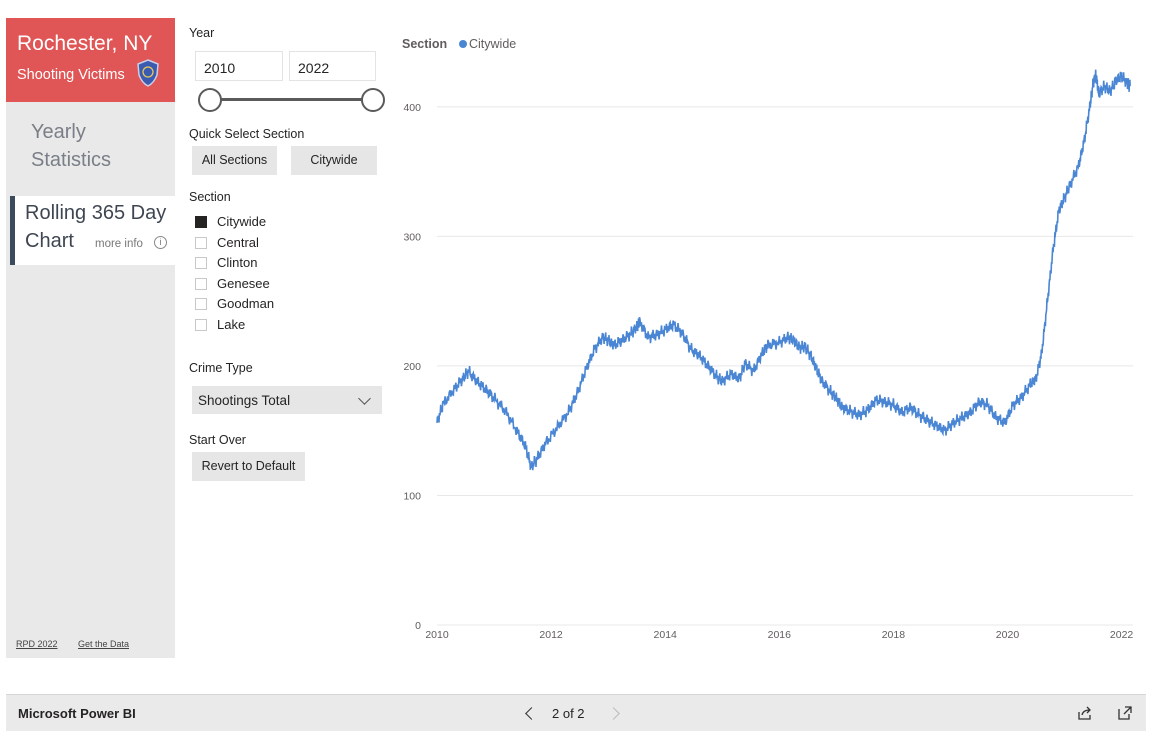  I want to click on crime-type-label: Crime Type, so click(221, 368).